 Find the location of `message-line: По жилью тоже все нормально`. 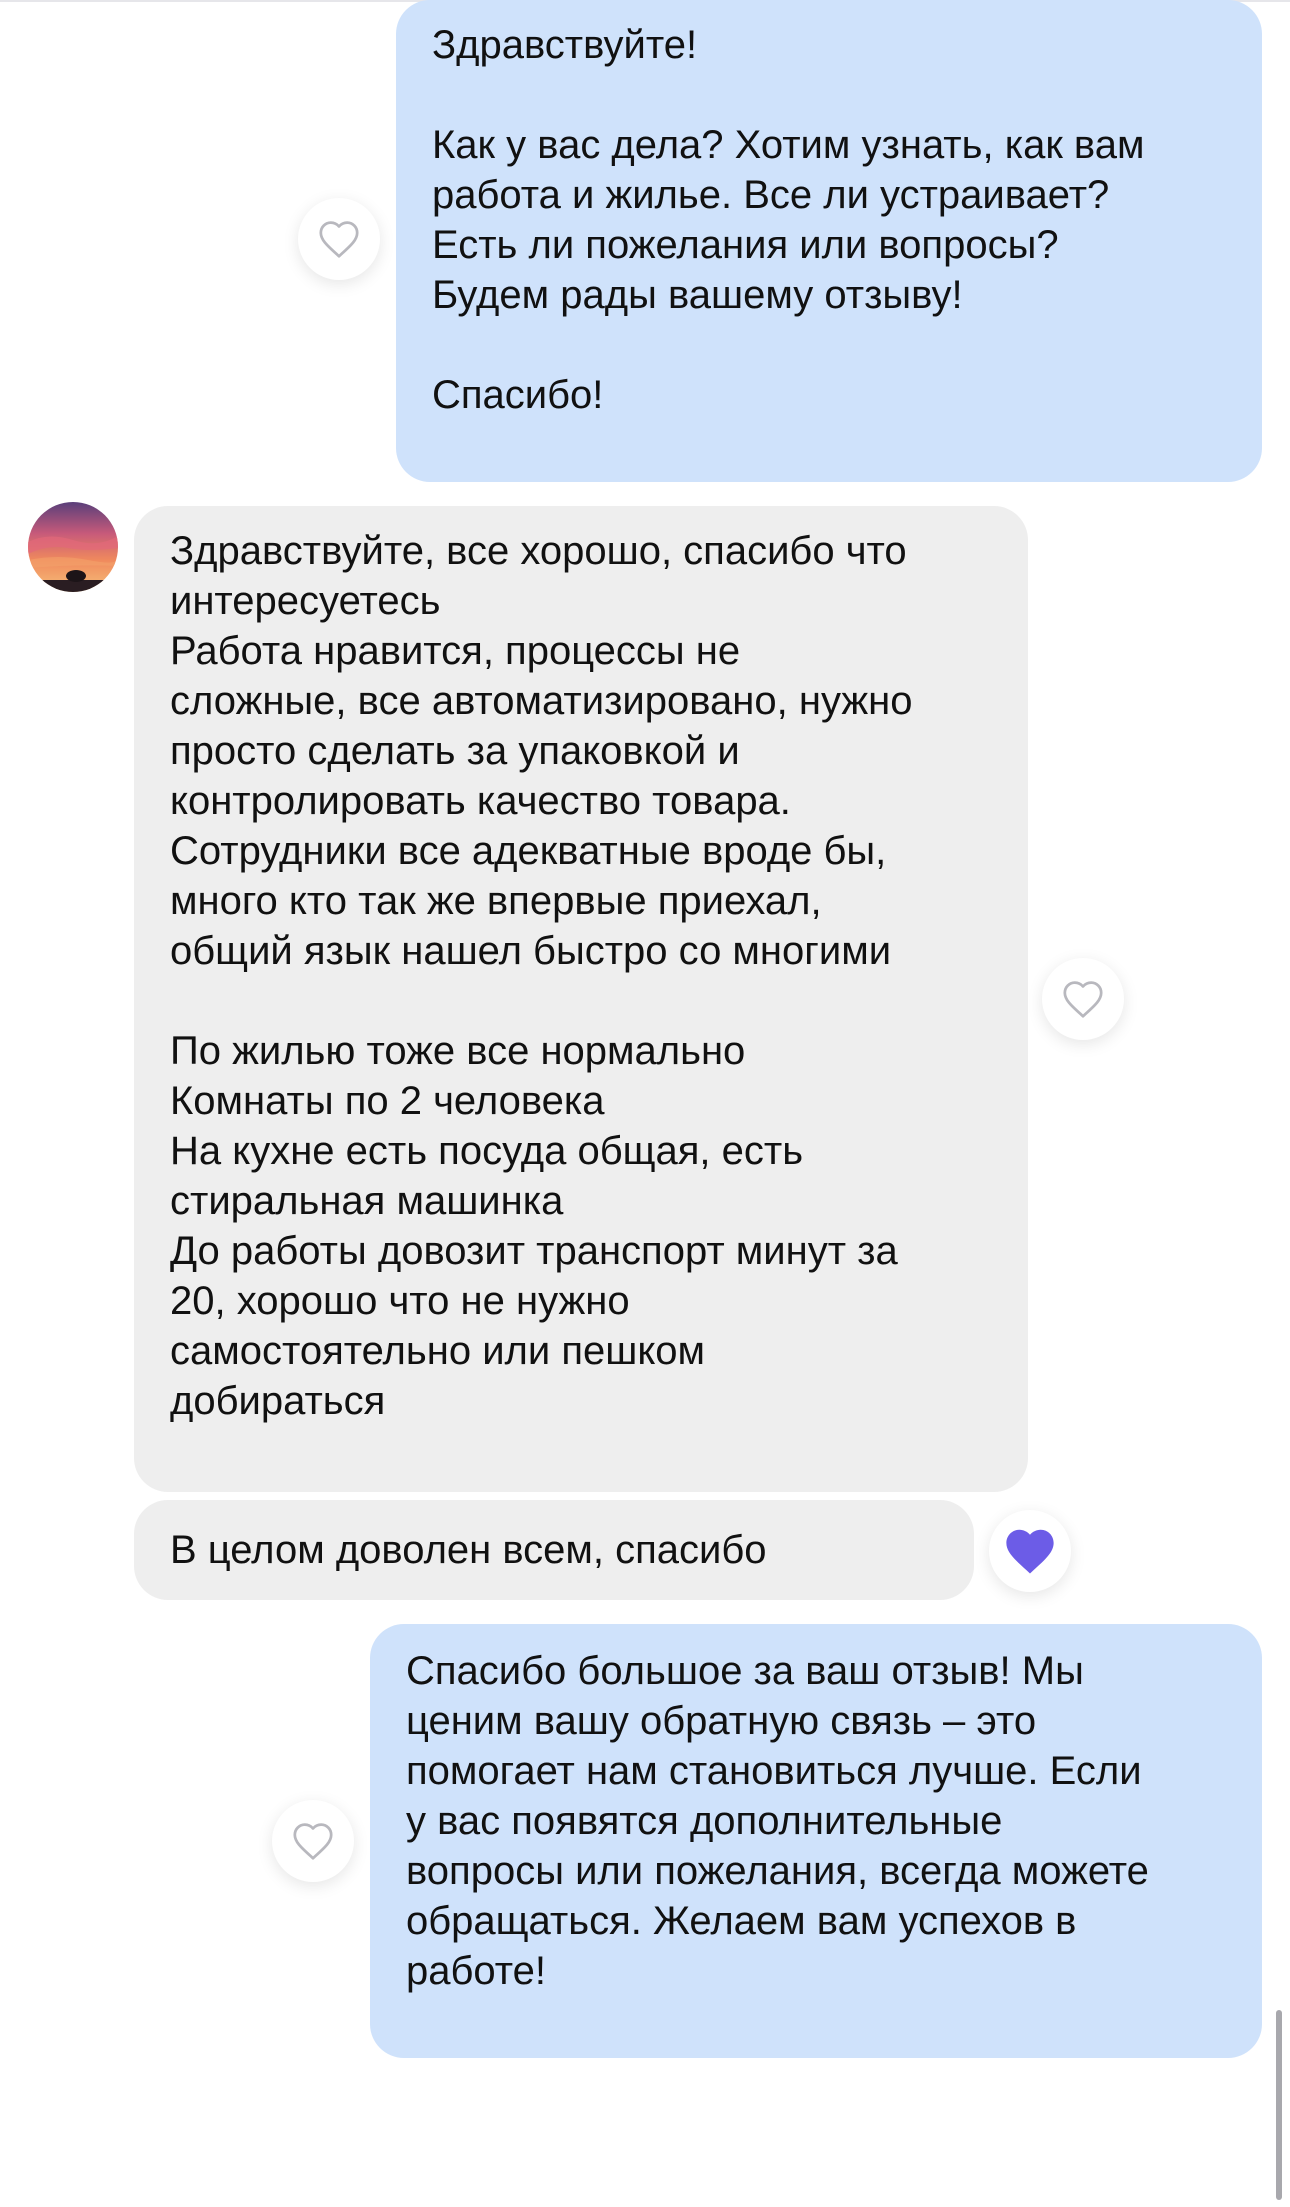

message-line: По жилью тоже все нормально is located at coordinates (458, 1051).